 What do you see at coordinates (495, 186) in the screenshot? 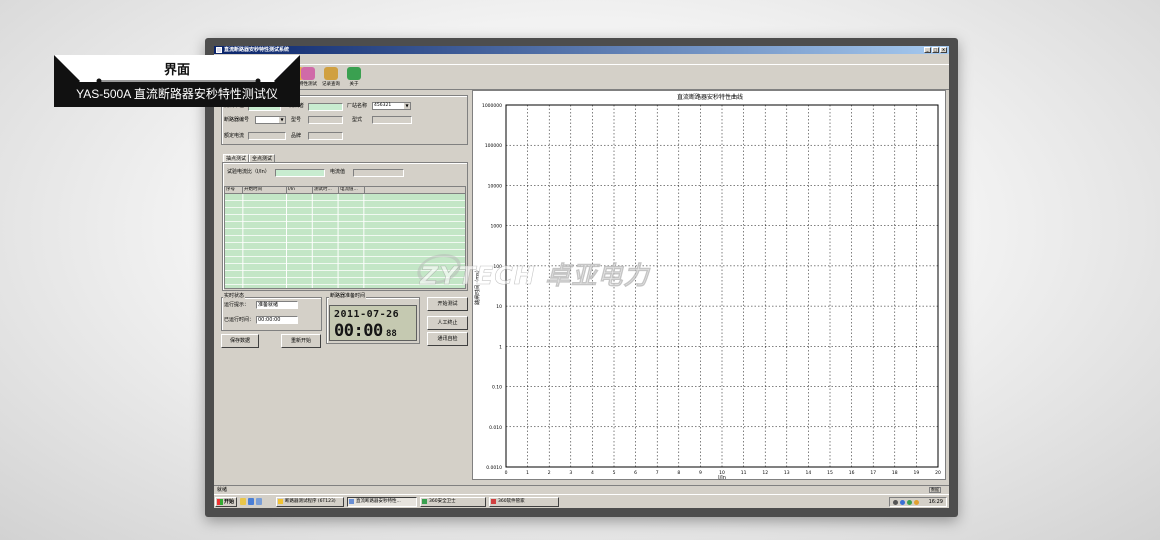
I see `y-tick-label: 10000` at bounding box center [495, 186].